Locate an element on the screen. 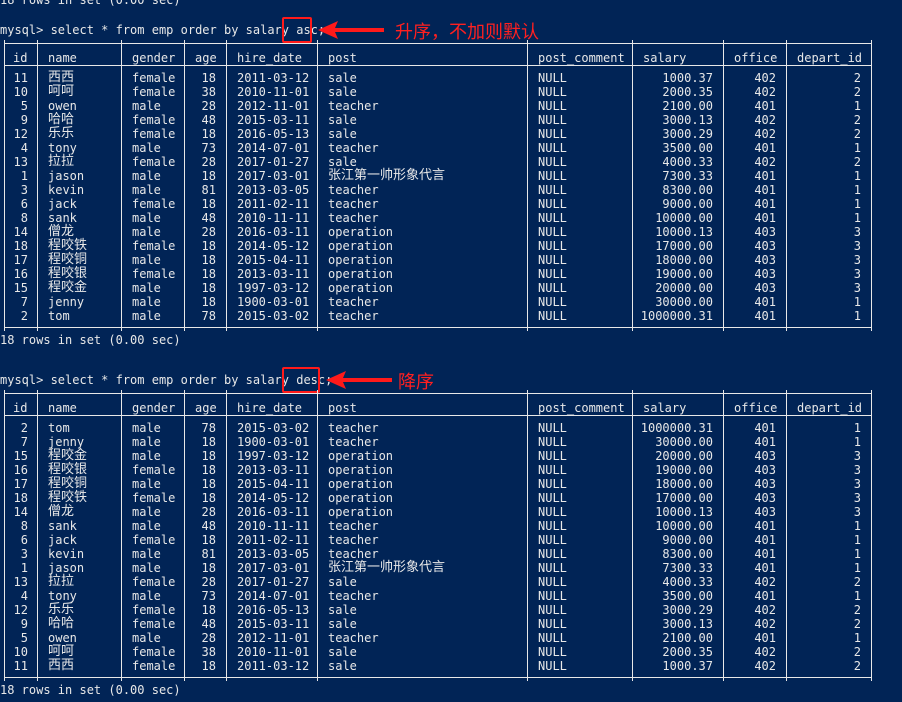 The image size is (902, 702). cell-id: 12 is located at coordinates (20, 134).